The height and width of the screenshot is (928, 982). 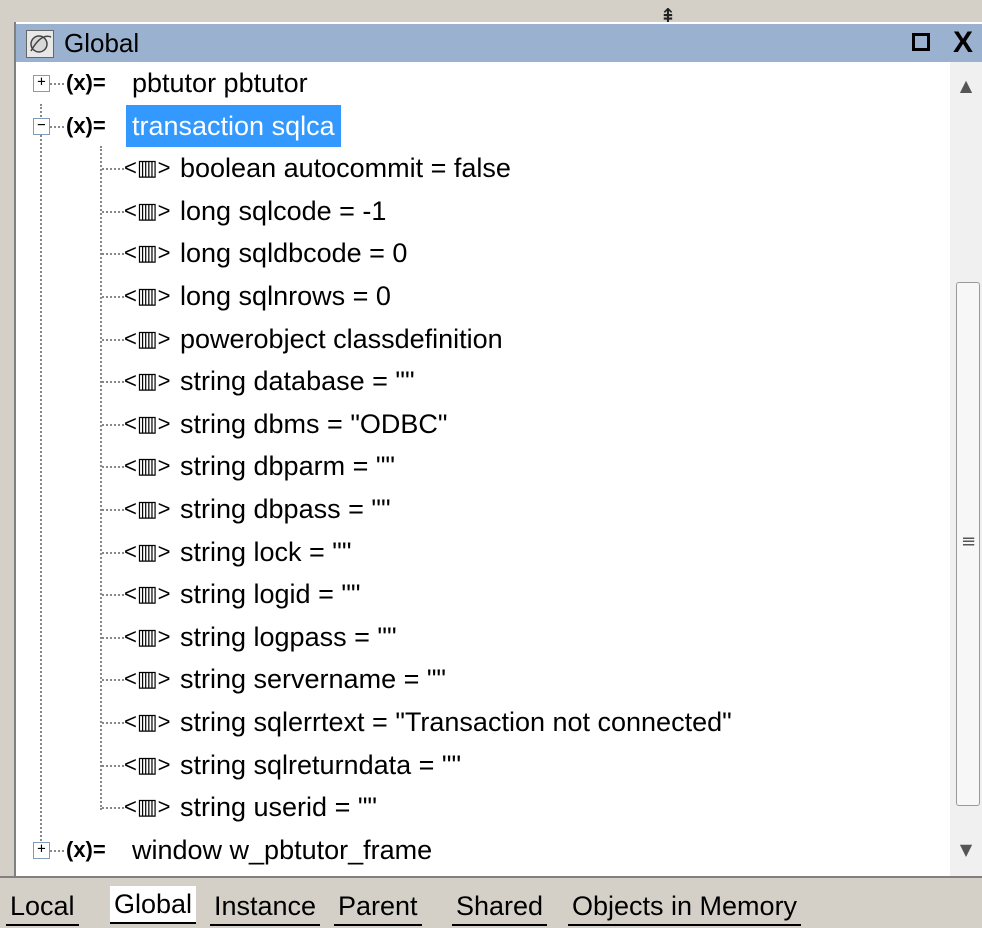 What do you see at coordinates (287, 466) in the screenshot?
I see `tree-field-label: string dbparm = ""` at bounding box center [287, 466].